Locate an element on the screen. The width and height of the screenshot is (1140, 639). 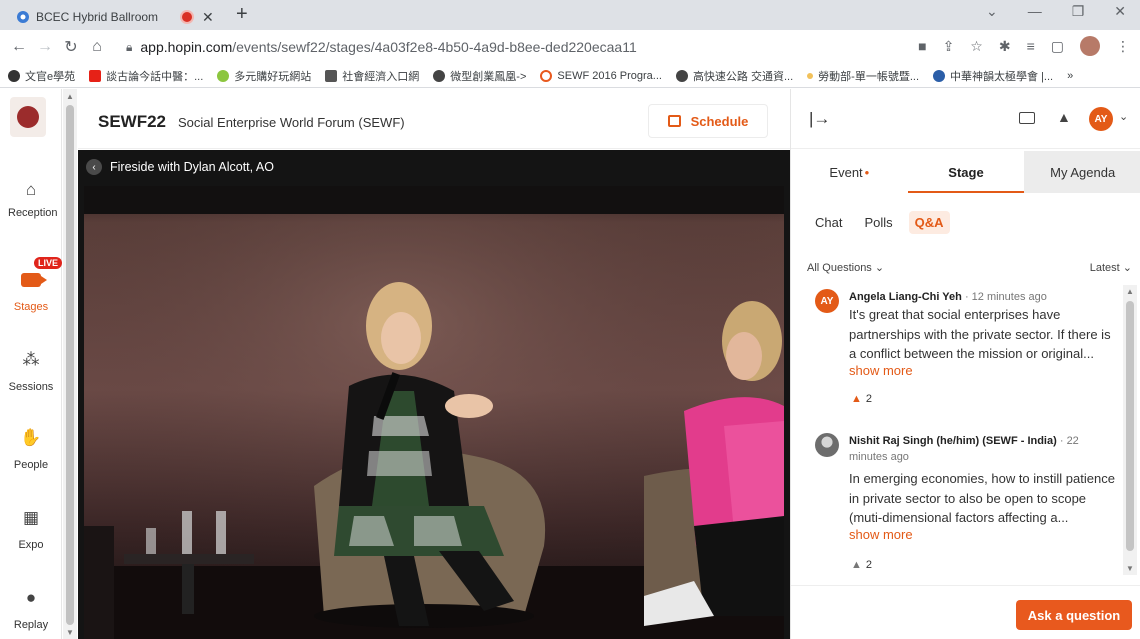
nav-scrollbar: ▲ ▼ is located at coordinates (70, 364).